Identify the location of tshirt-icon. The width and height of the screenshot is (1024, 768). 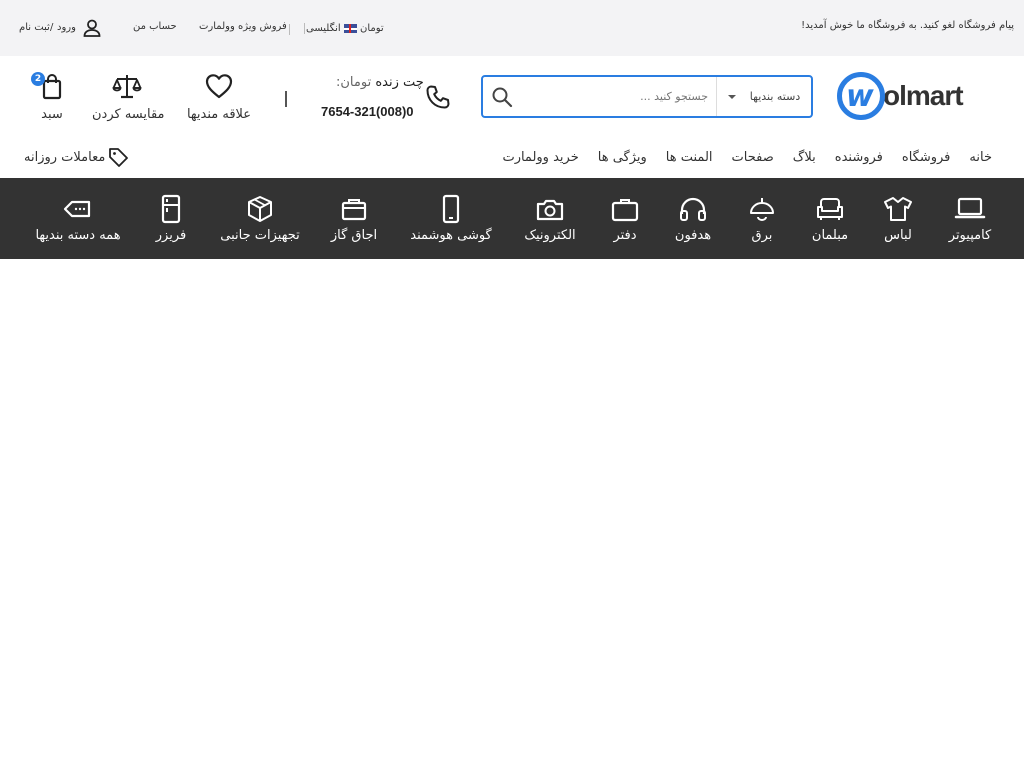
(898, 209).